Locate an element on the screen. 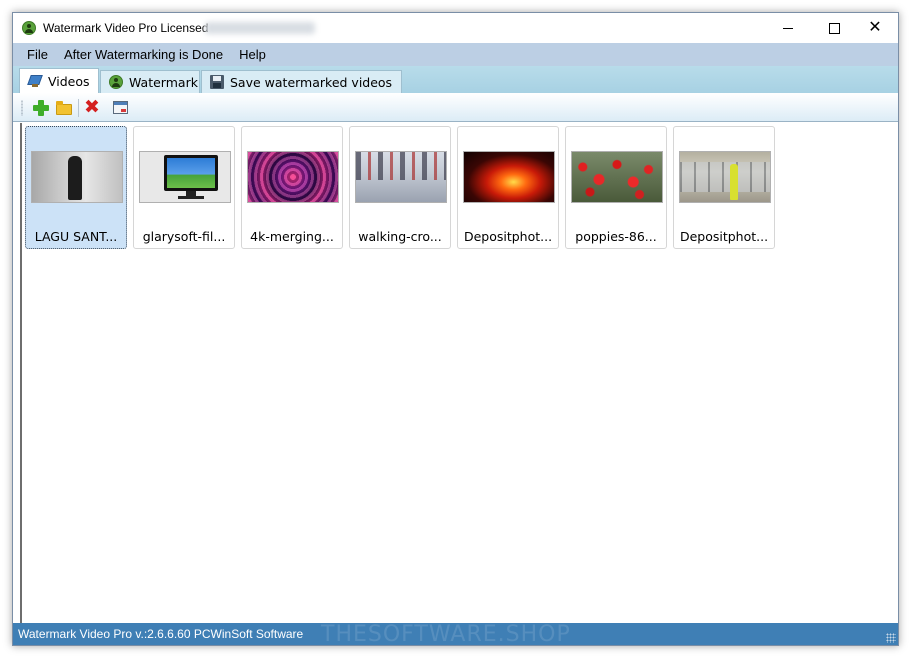  tab-save-label: Save watermarked videos is located at coordinates (311, 82).